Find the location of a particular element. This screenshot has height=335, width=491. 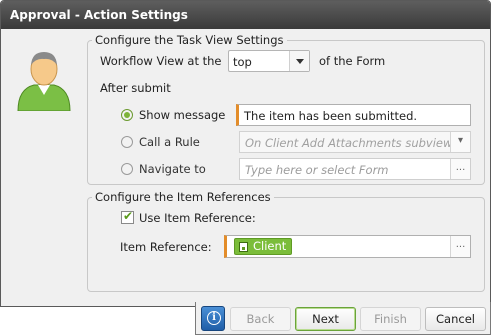

info-button: i is located at coordinates (213, 318).